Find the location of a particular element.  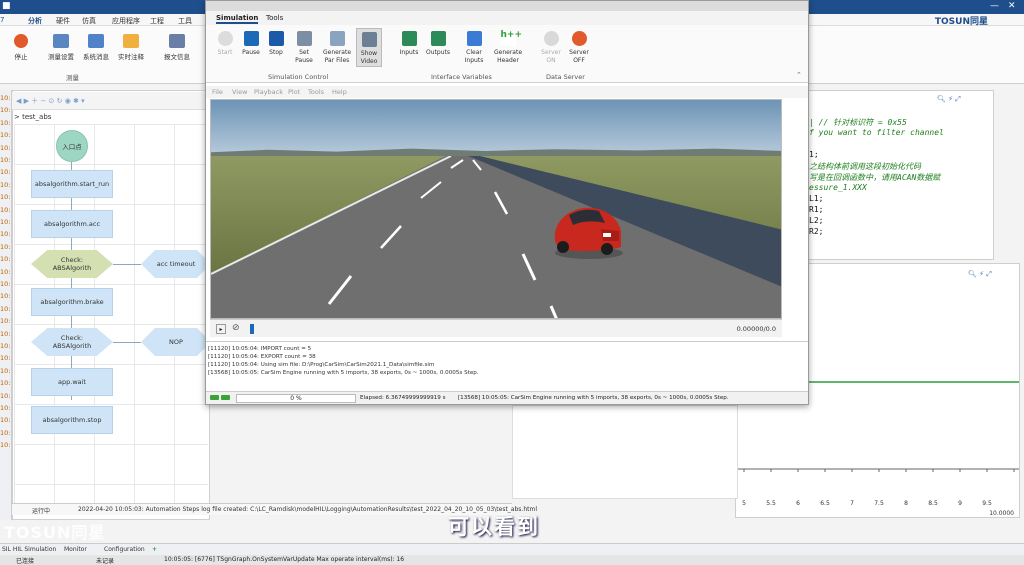

menu-playback: Playback is located at coordinates (268, 92).